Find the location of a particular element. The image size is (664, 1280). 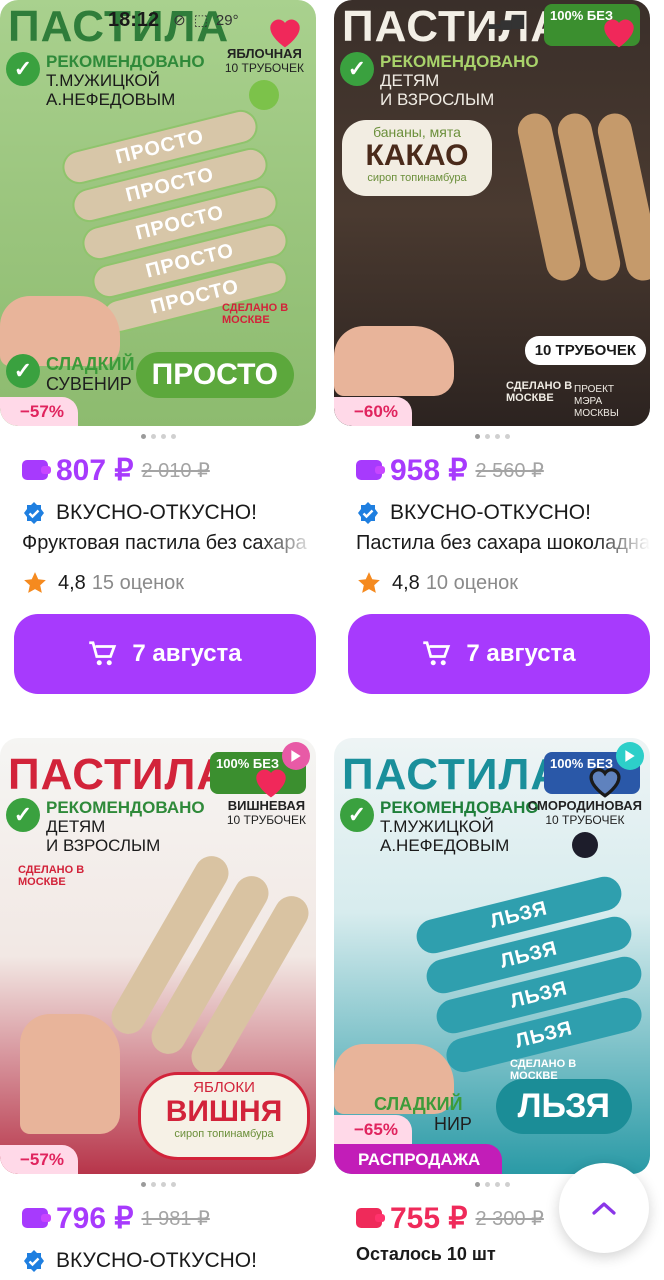

flavor-label: бананы, мята КАКАО сироп топинамбура is located at coordinates (417, 158).